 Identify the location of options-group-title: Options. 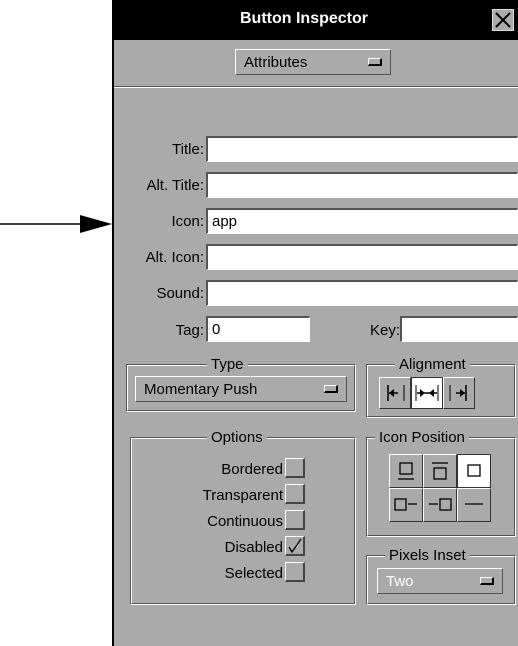
(237, 437).